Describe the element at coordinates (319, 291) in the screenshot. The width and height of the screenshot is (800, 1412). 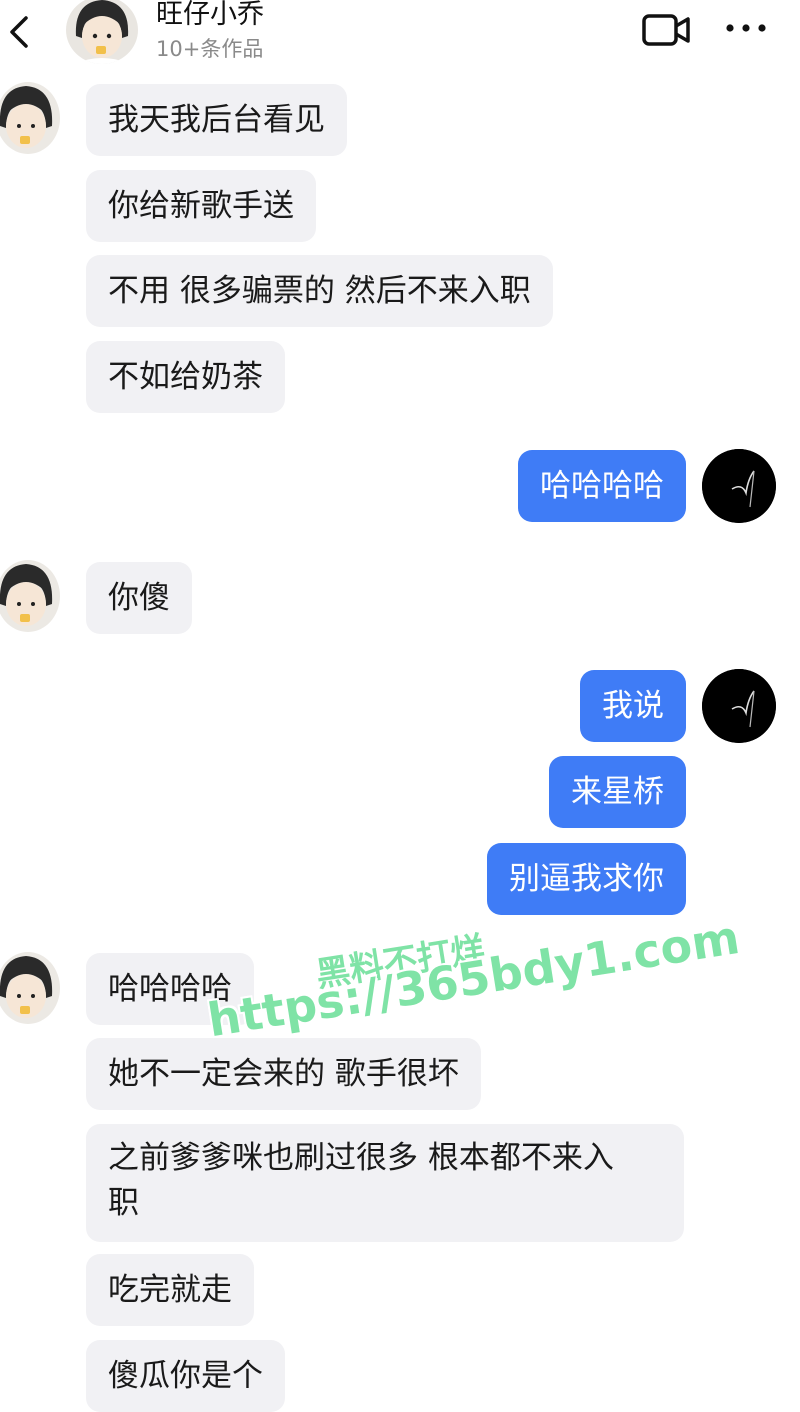
I see `message-bubble-incoming: 不用 很多骗票的 然后不来入职` at that location.